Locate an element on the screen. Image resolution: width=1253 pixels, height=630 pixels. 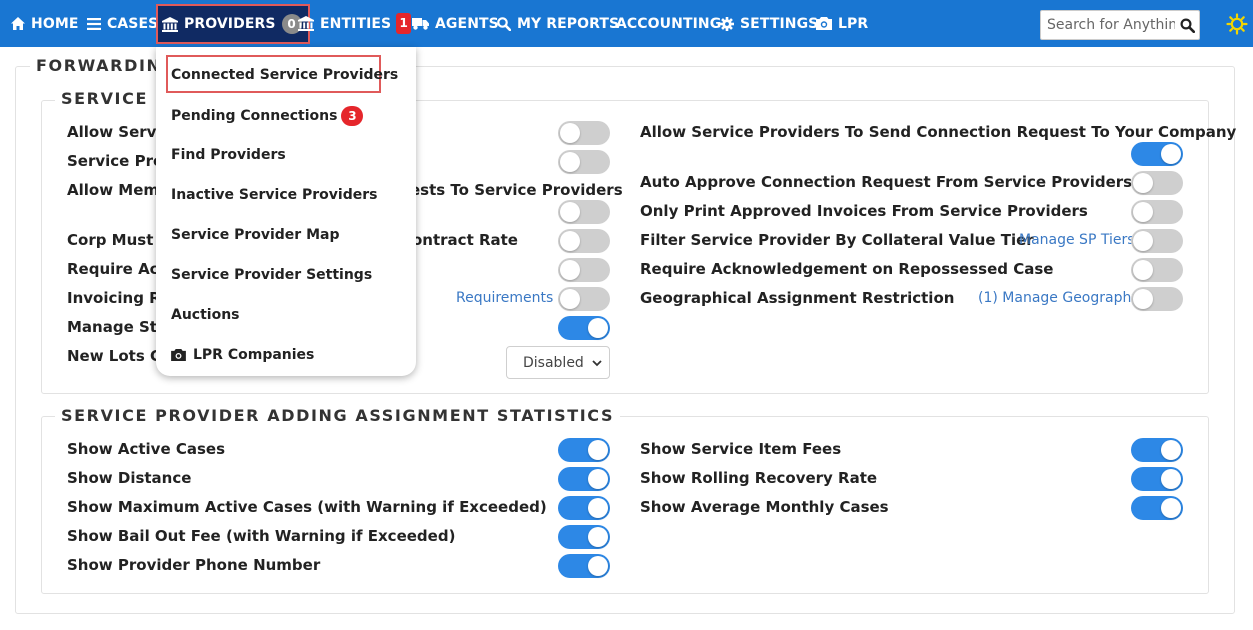
setting-label: Geographical Assignment Restriction is located at coordinates (797, 298).